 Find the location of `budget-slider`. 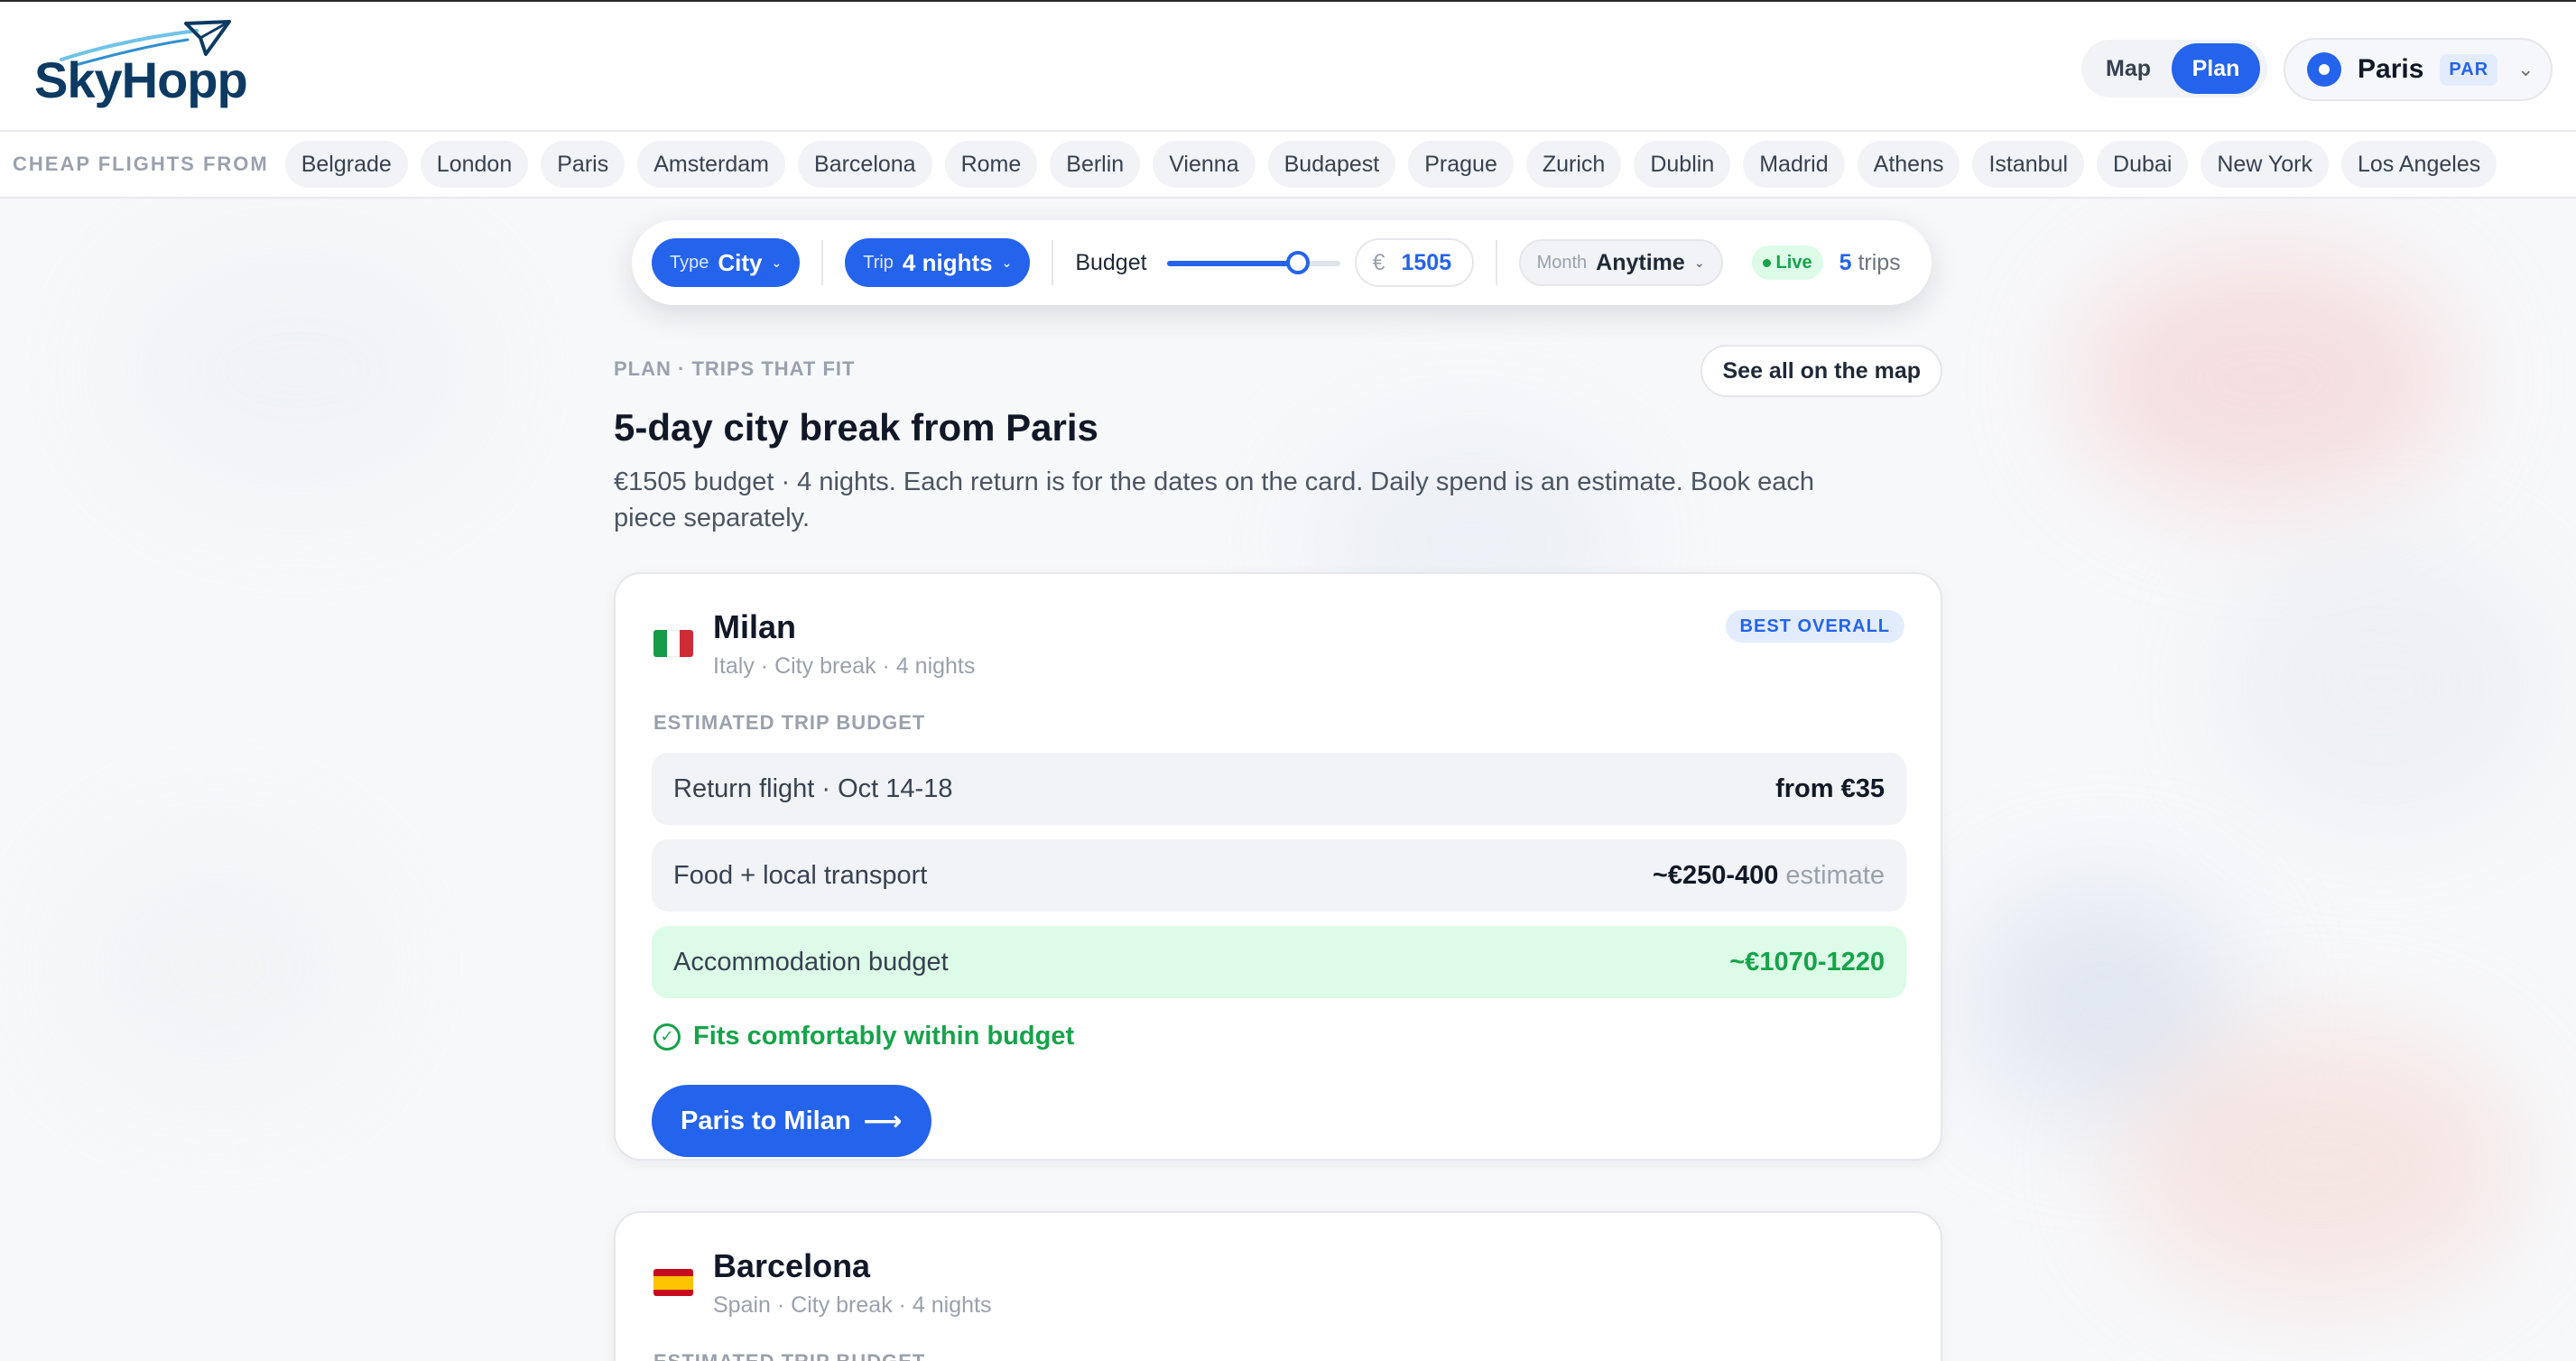

budget-slider is located at coordinates (1253, 262).